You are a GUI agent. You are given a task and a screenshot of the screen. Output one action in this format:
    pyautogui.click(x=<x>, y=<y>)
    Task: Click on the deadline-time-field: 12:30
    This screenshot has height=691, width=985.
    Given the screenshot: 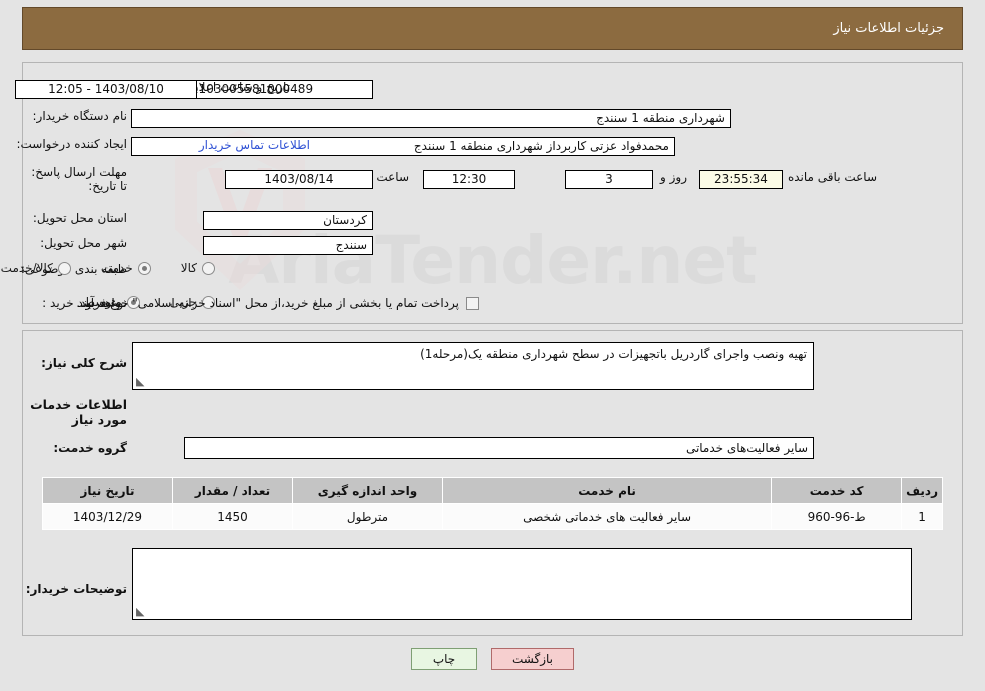 What is the action you would take?
    pyautogui.click(x=469, y=179)
    